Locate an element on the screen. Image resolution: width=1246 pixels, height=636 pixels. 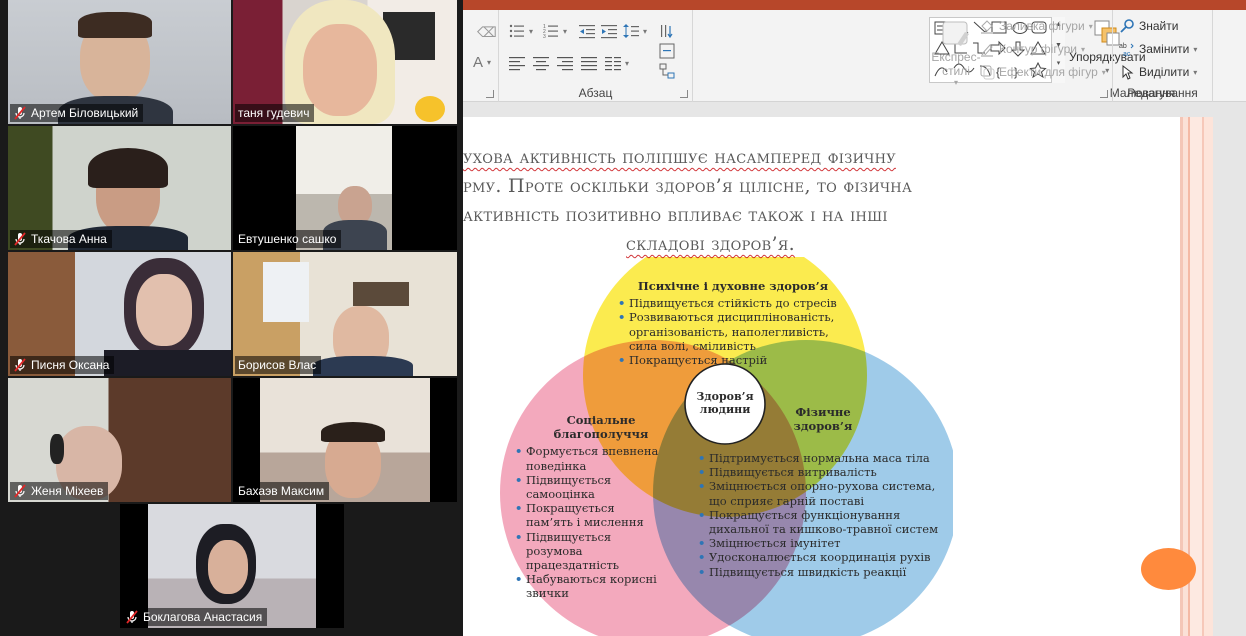
video-tile: Писня Оксана is located at coordinates (119, 314).